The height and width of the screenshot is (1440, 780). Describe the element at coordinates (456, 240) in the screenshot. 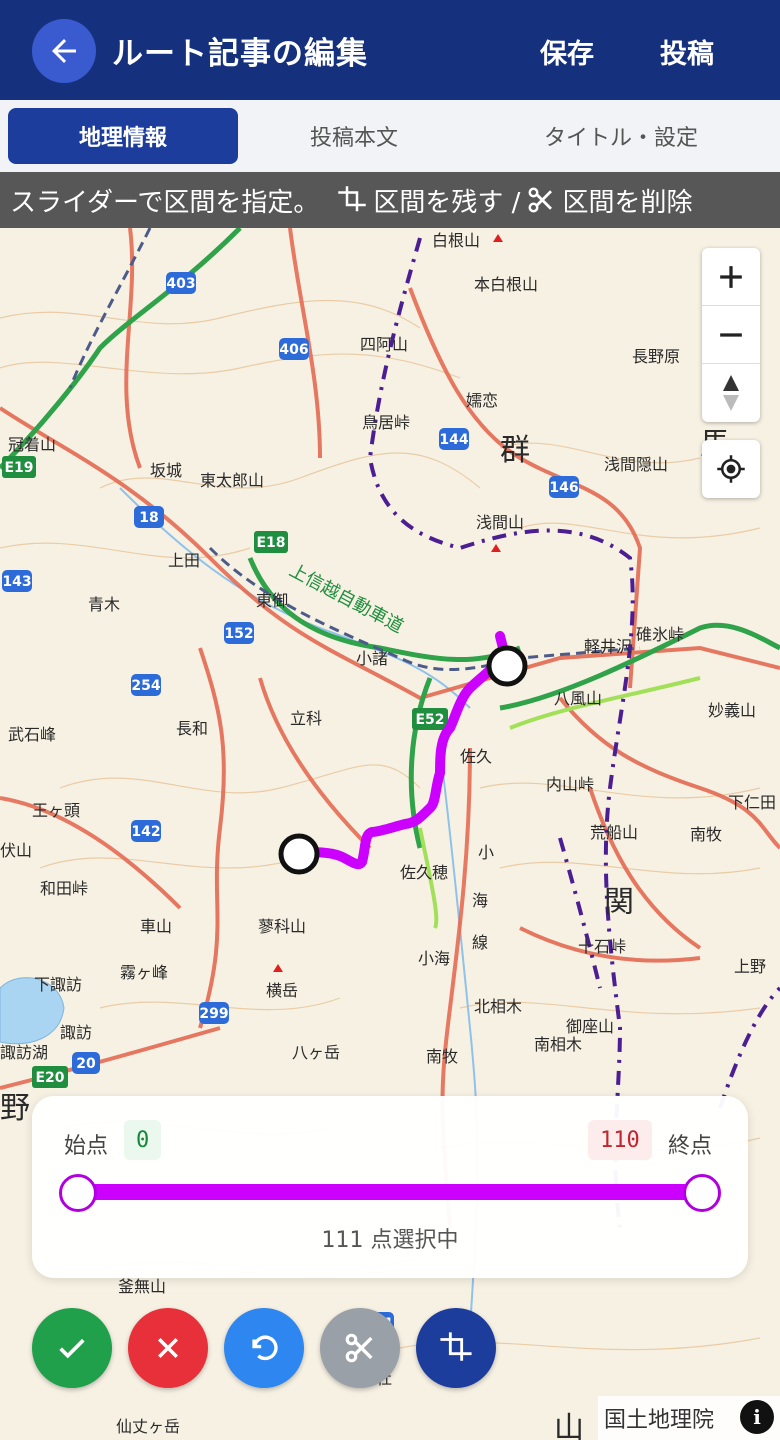

I see `map-label: 白根山` at that location.